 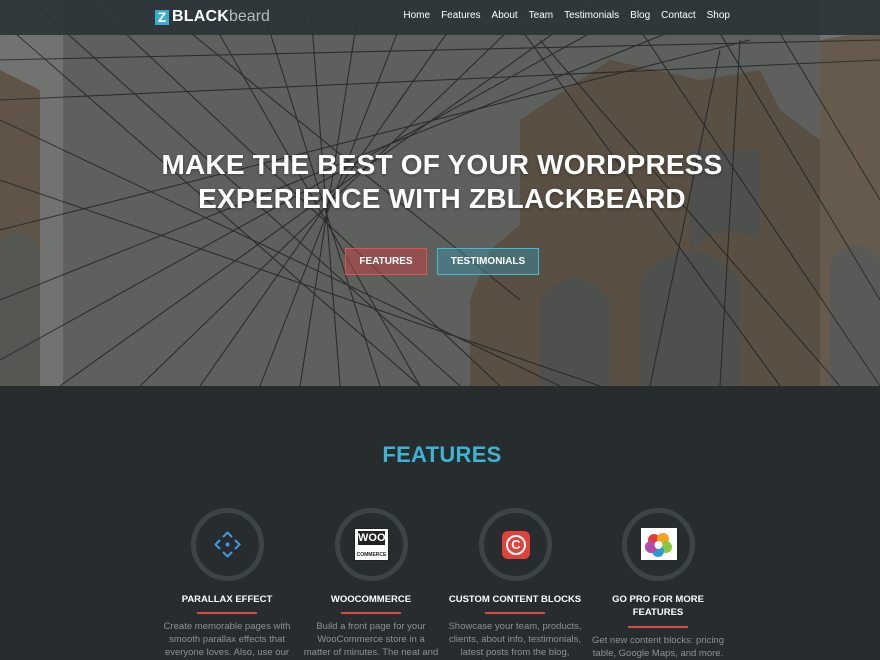 What do you see at coordinates (442, 198) in the screenshot?
I see `hero-title-line-2: EXPERIENCE WITH ZBLACKBEARD` at bounding box center [442, 198].